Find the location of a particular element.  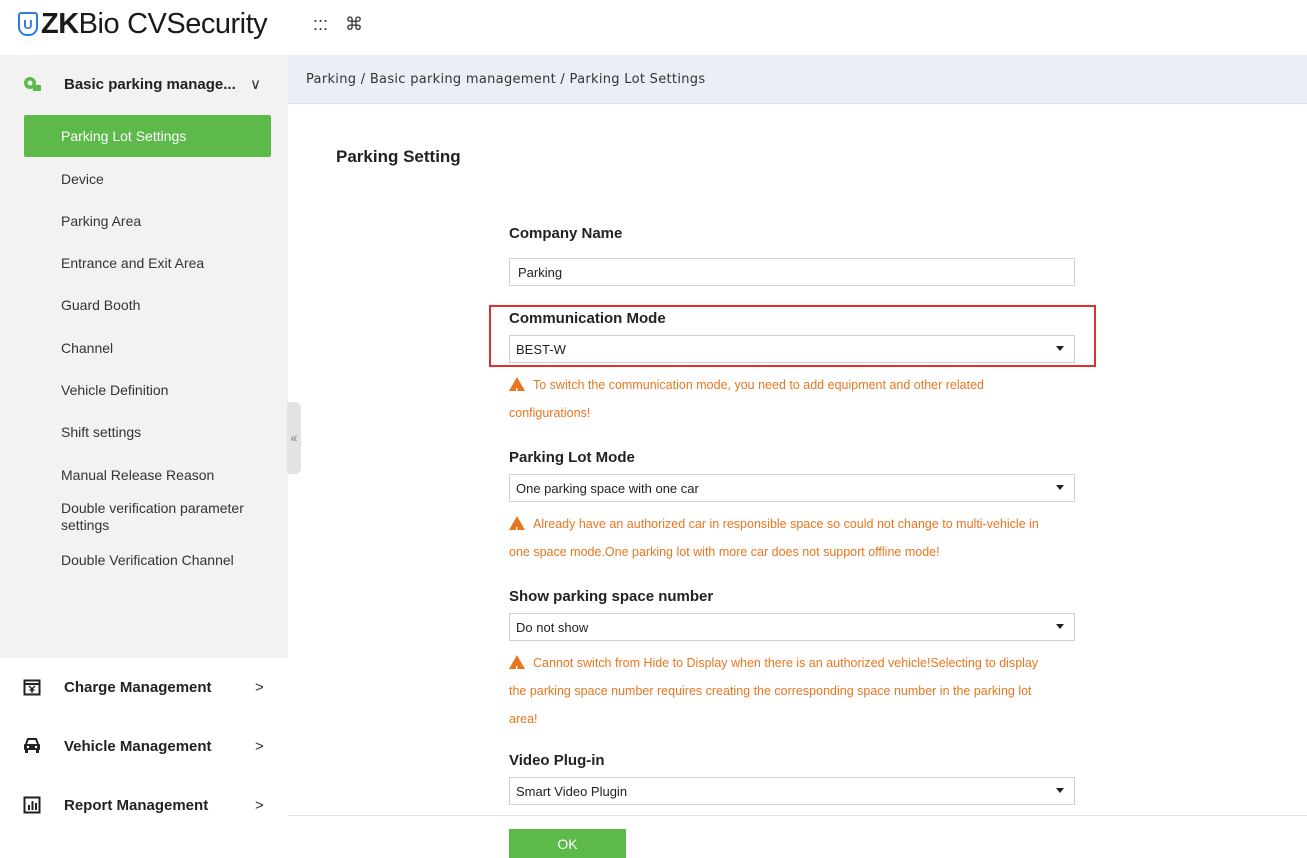

communication-mode-label: Communication Mode is located at coordinates (587, 318).